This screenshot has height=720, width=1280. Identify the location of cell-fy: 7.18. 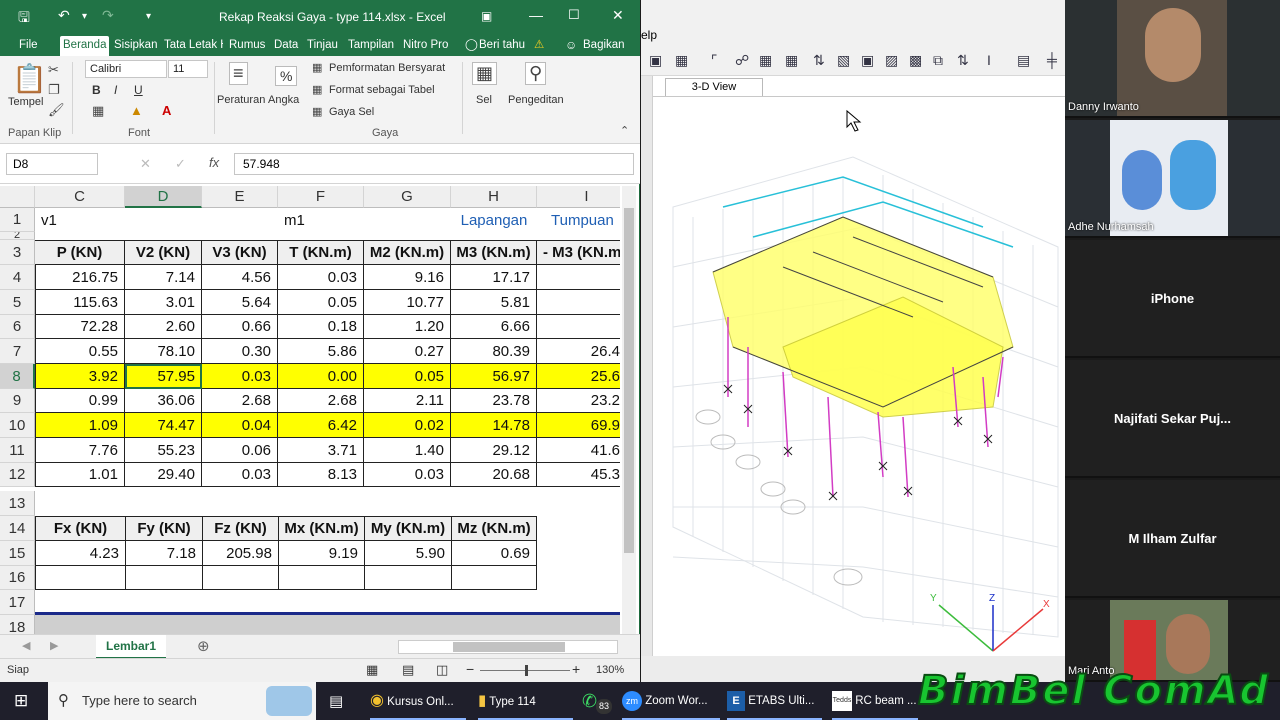
(164, 553).